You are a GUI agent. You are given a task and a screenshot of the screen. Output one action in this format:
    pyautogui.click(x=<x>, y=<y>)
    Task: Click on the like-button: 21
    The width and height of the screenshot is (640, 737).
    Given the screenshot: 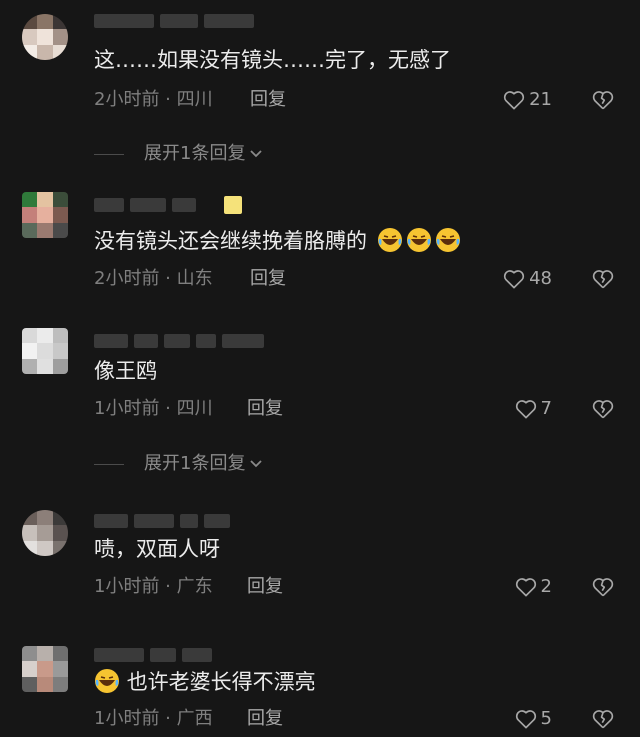 What is the action you would take?
    pyautogui.click(x=527, y=100)
    